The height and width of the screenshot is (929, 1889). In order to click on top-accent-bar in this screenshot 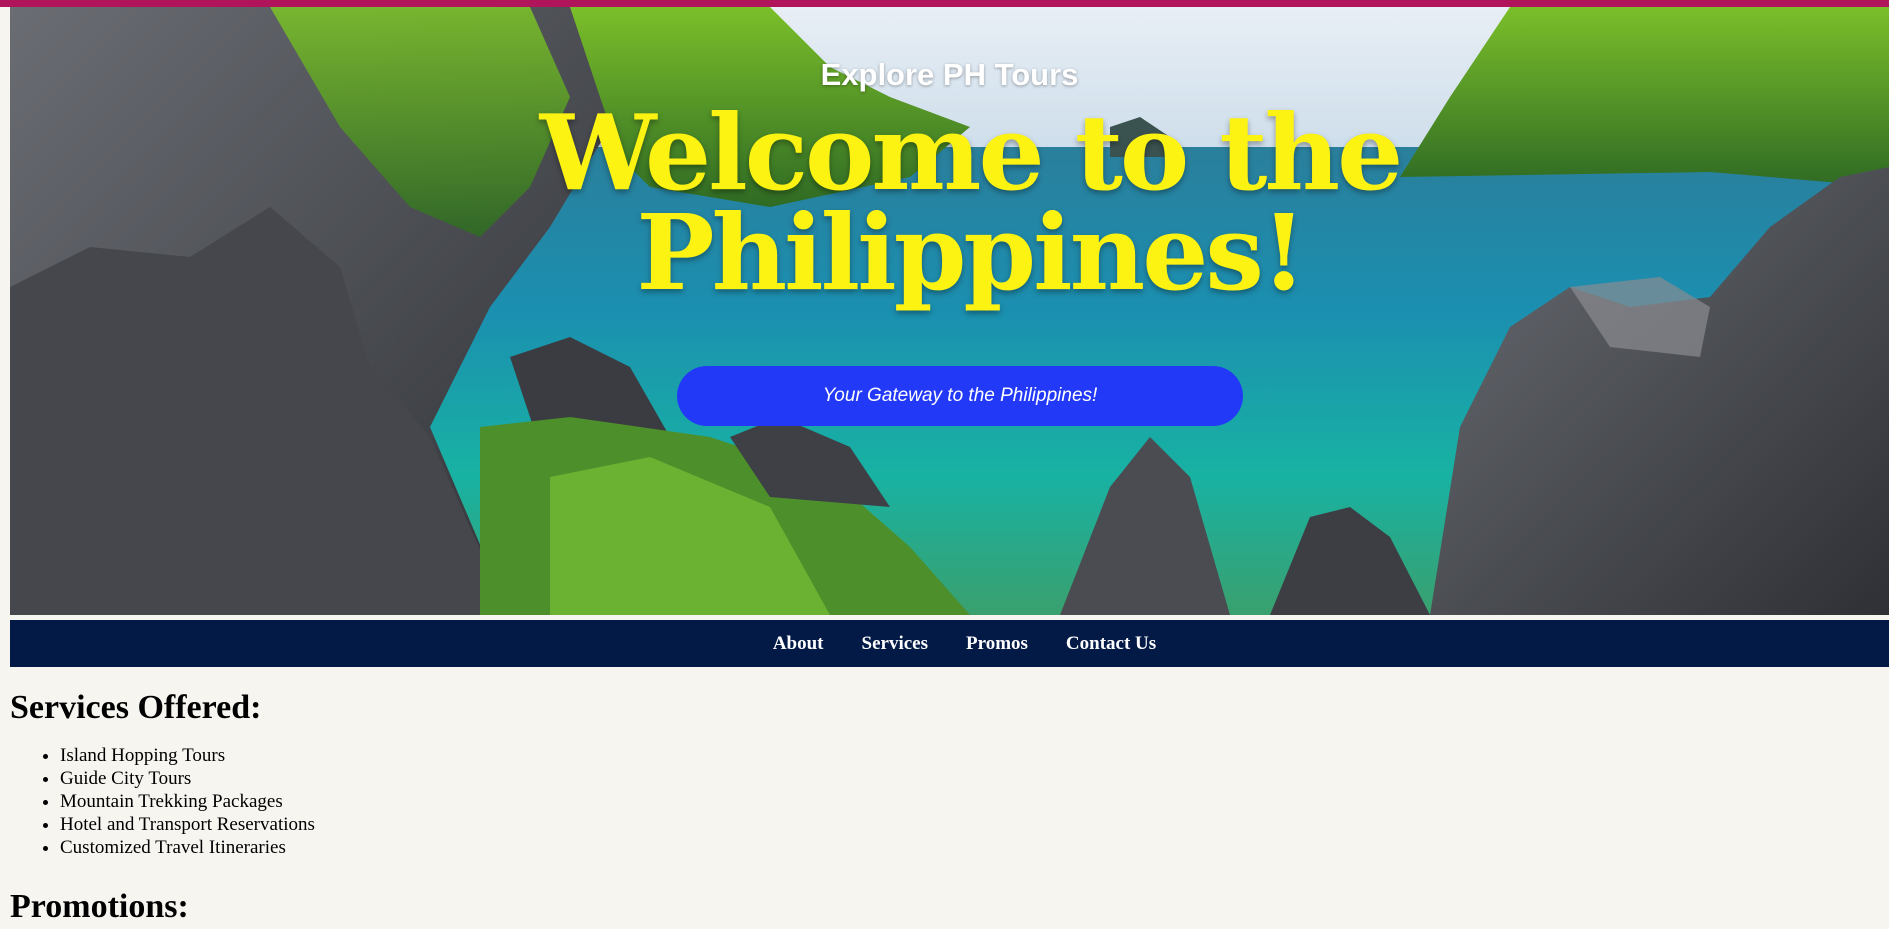, I will do `click(944, 3)`.